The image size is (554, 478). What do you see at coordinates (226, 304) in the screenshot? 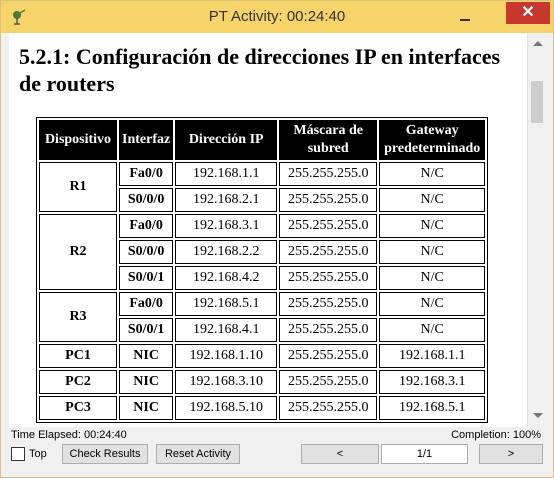
I see `ip-cell: 192.168.5.1` at bounding box center [226, 304].